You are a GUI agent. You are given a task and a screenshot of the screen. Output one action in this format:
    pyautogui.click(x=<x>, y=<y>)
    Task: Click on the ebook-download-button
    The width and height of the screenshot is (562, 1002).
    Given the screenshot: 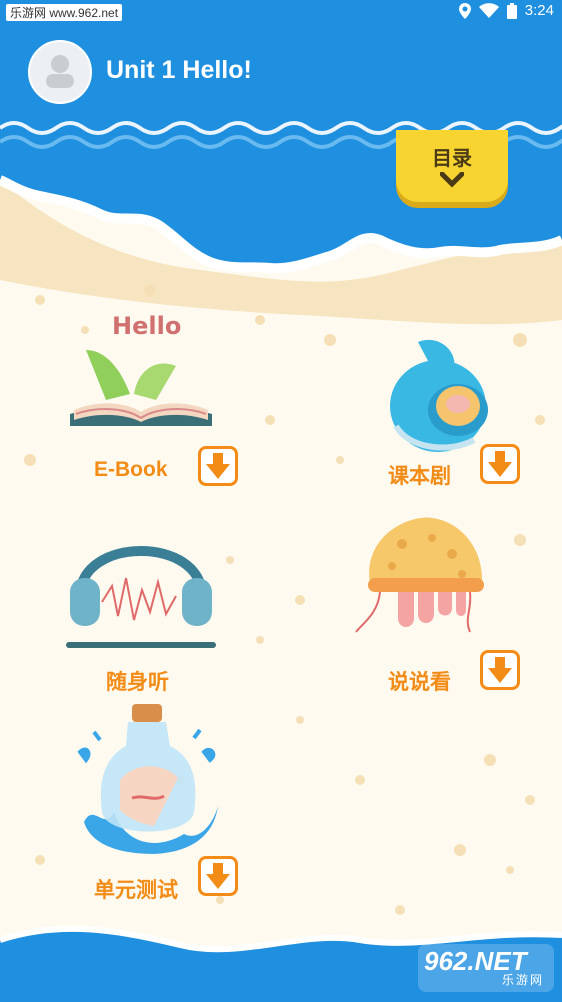 What is the action you would take?
    pyautogui.click(x=218, y=466)
    